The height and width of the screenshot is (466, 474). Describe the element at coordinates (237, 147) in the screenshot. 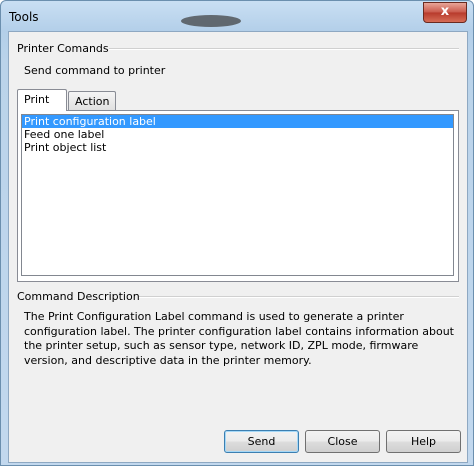

I see `list-item-print-object-list: Print object list` at that location.